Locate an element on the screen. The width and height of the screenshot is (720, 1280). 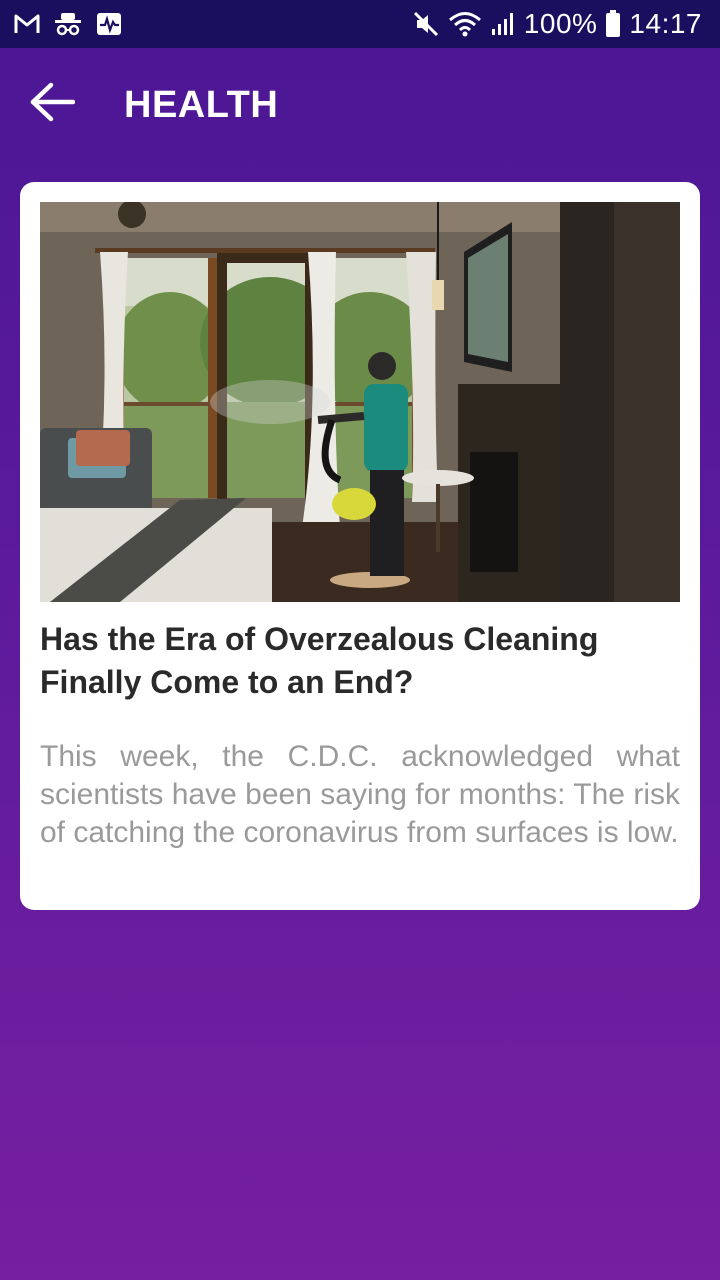
status-left-icons is located at coordinates (68, 24).